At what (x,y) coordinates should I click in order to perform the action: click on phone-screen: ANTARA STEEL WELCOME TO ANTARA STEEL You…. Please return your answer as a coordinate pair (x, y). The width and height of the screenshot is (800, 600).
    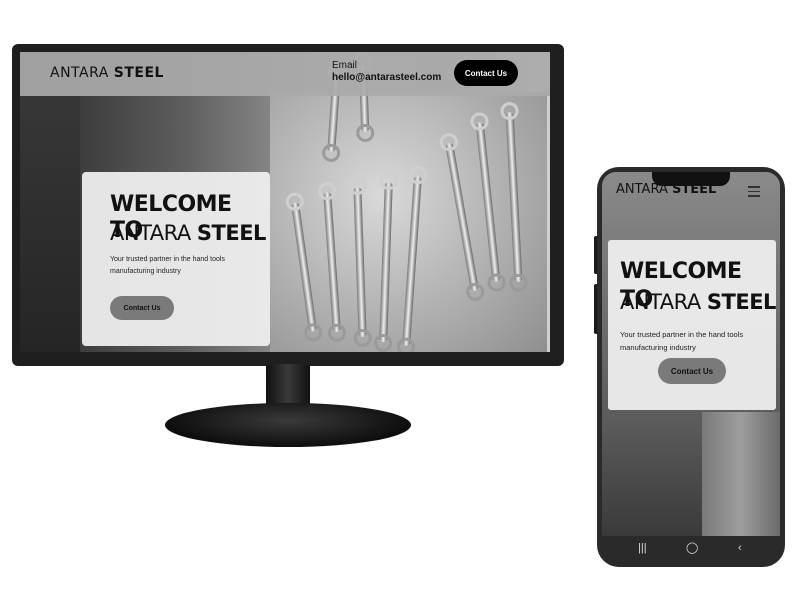
    Looking at the image, I should click on (691, 354).